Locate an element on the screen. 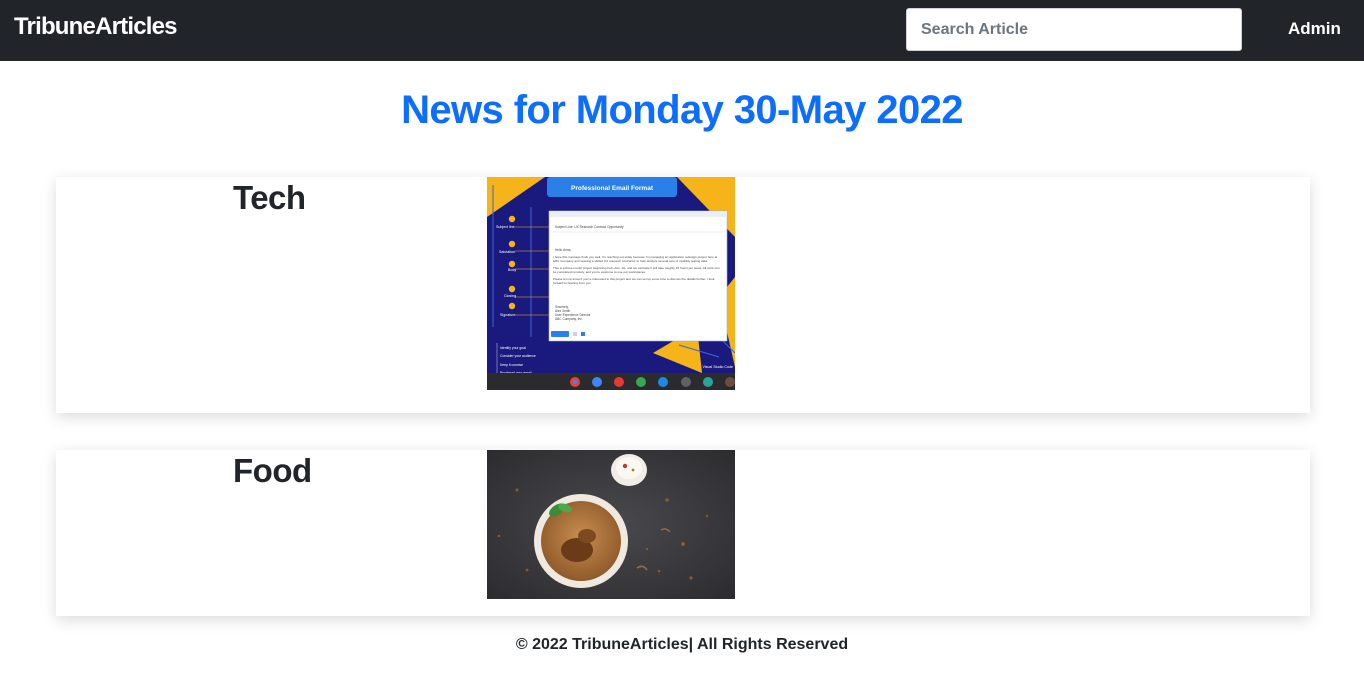 The width and height of the screenshot is (1364, 677). admin-link: Admin is located at coordinates (1314, 29).